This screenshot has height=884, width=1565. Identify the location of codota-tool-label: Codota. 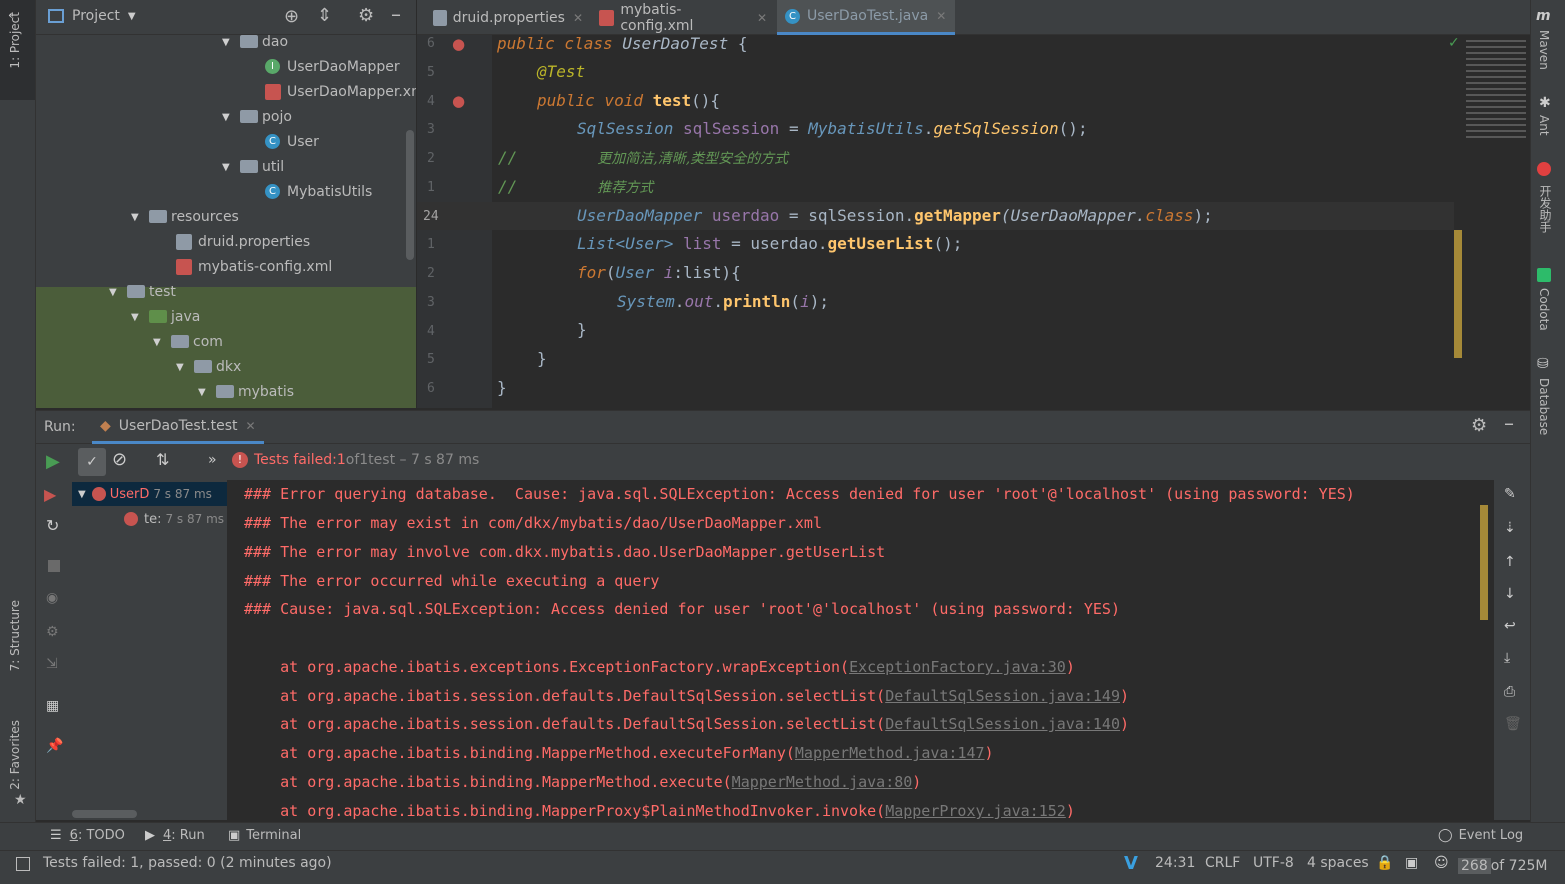
(1544, 309).